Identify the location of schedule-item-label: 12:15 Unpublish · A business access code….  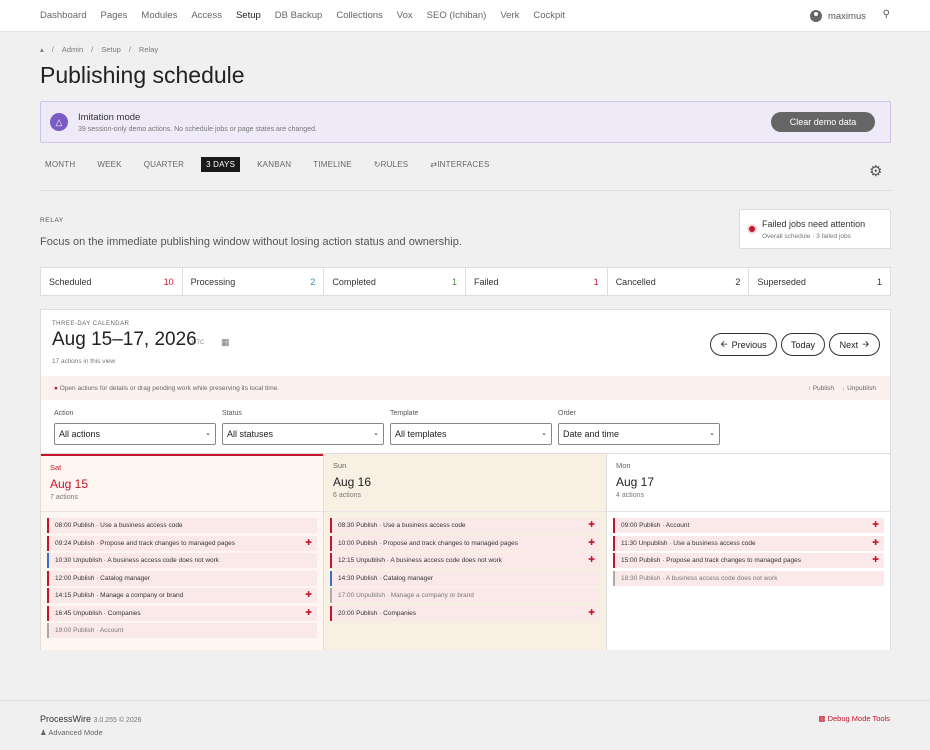
(420, 560).